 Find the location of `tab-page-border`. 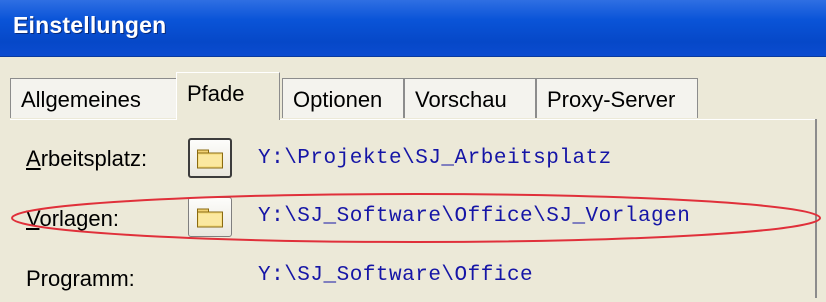

tab-page-border is located at coordinates (413, 119).